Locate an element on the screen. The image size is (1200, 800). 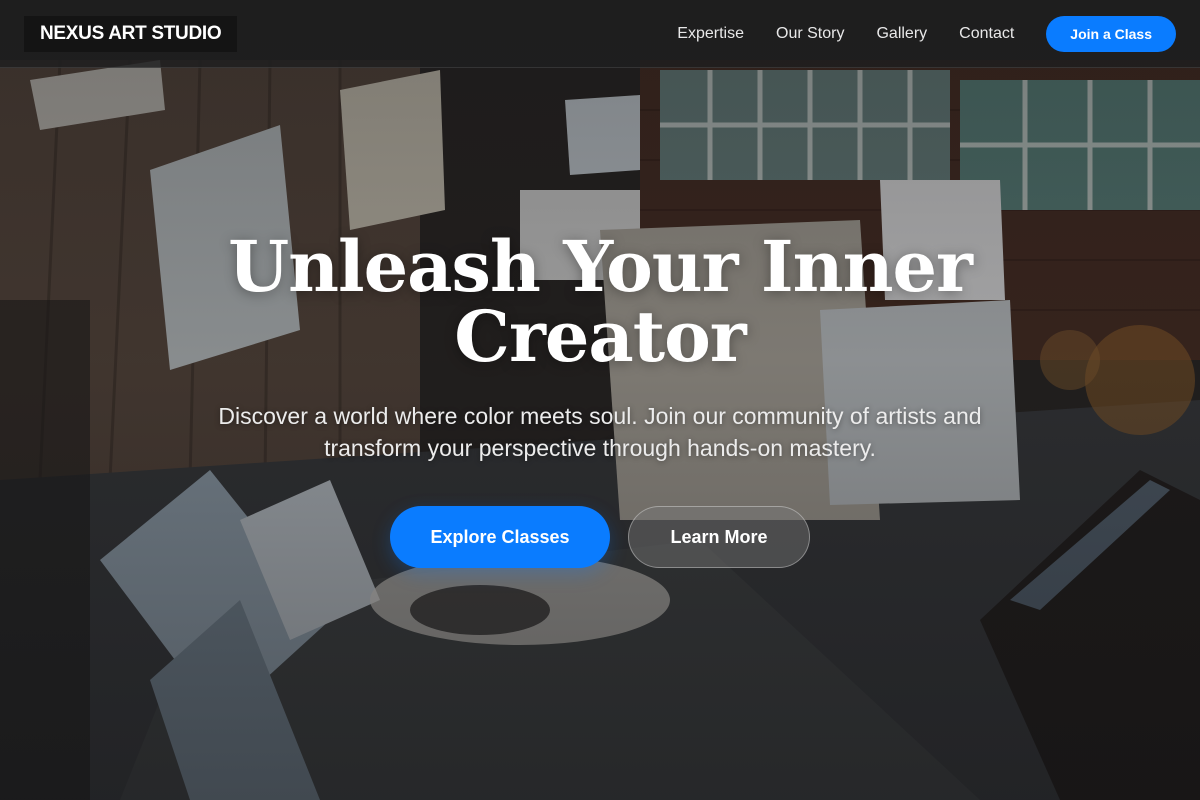
nav-link-contact: Contact is located at coordinates (986, 34).